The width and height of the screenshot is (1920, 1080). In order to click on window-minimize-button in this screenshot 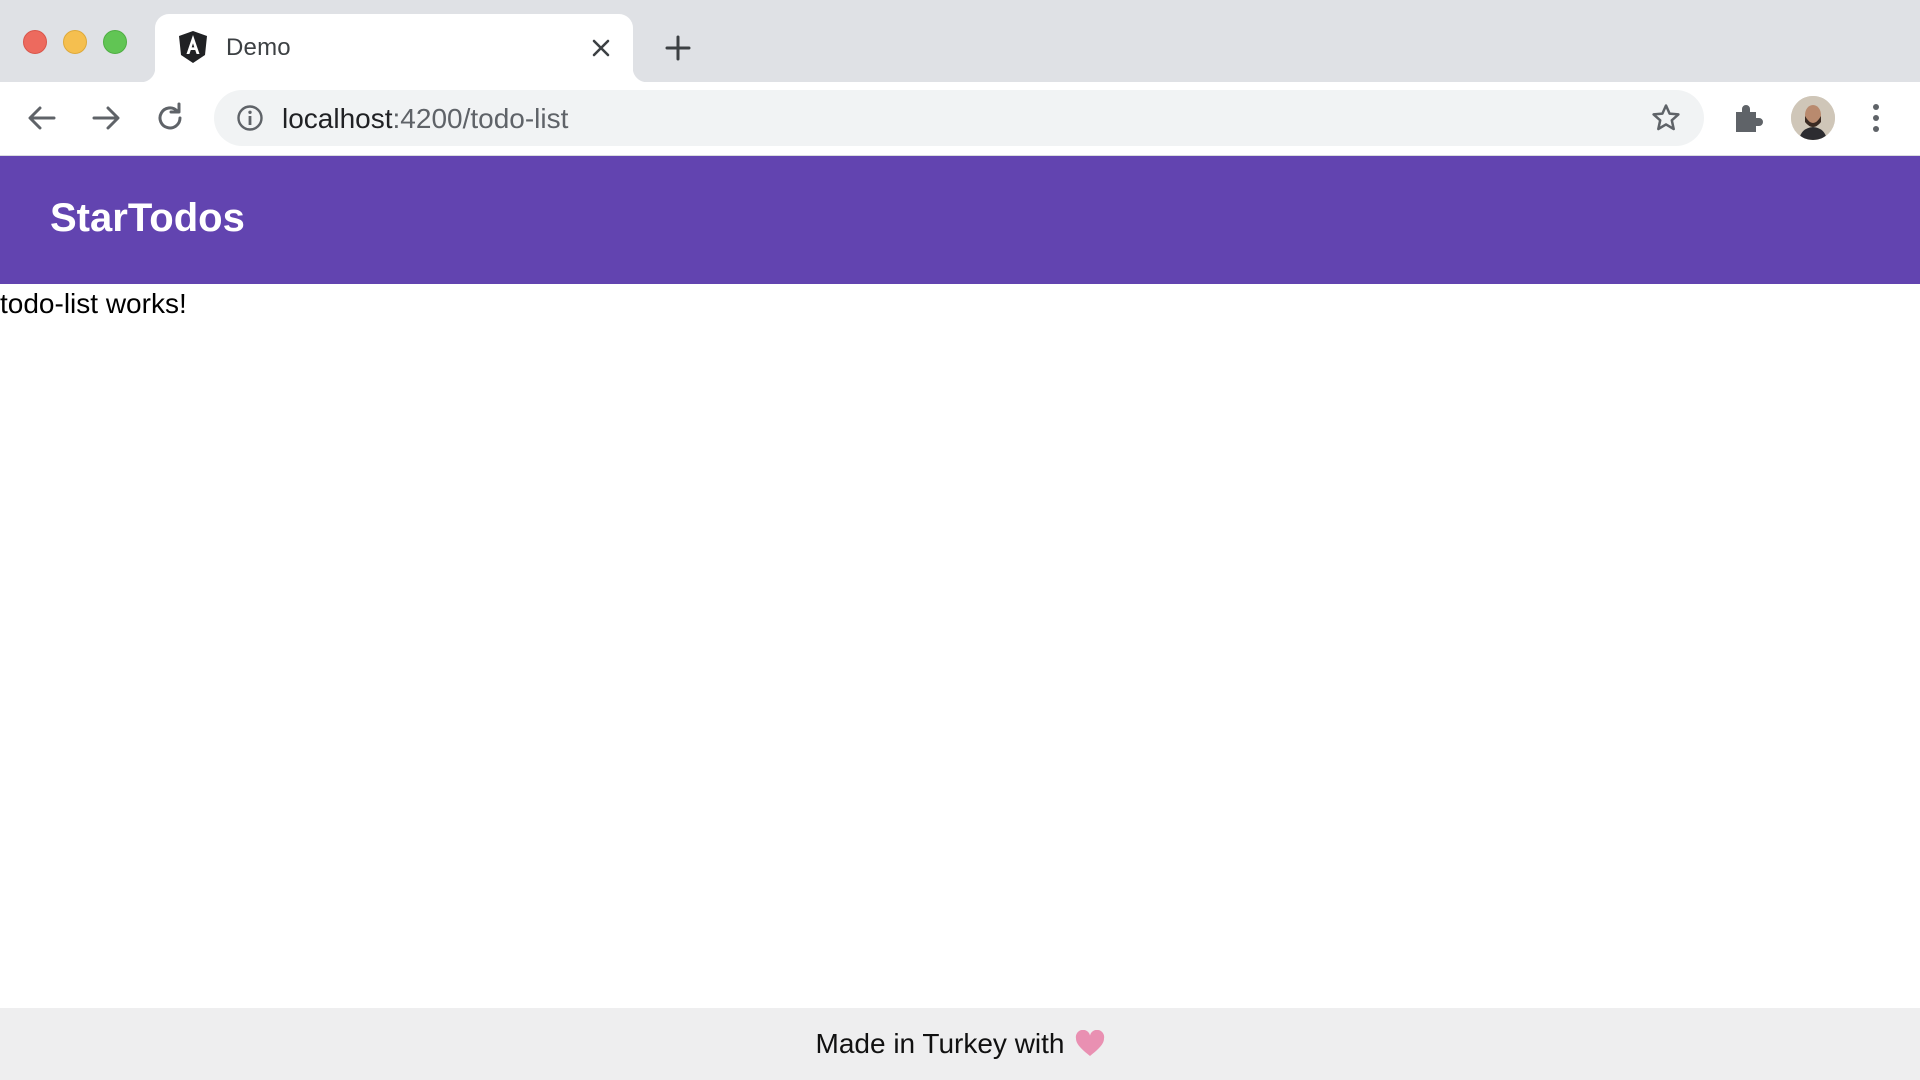, I will do `click(75, 42)`.